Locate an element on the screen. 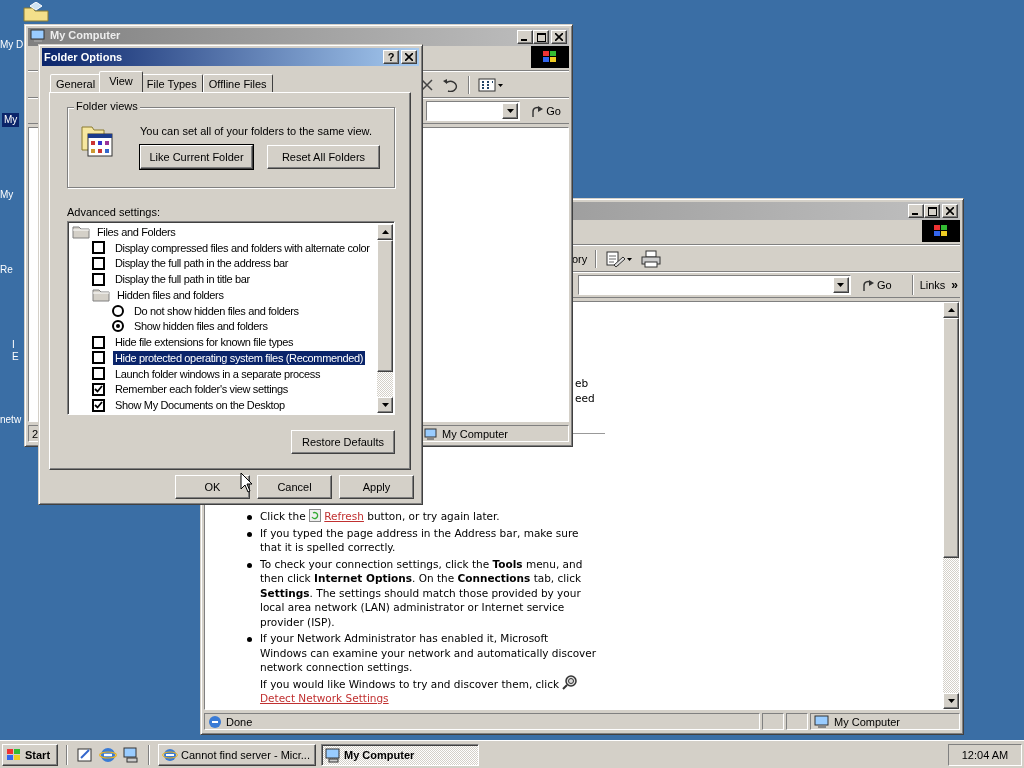  dialog-button: OK is located at coordinates (212, 487).